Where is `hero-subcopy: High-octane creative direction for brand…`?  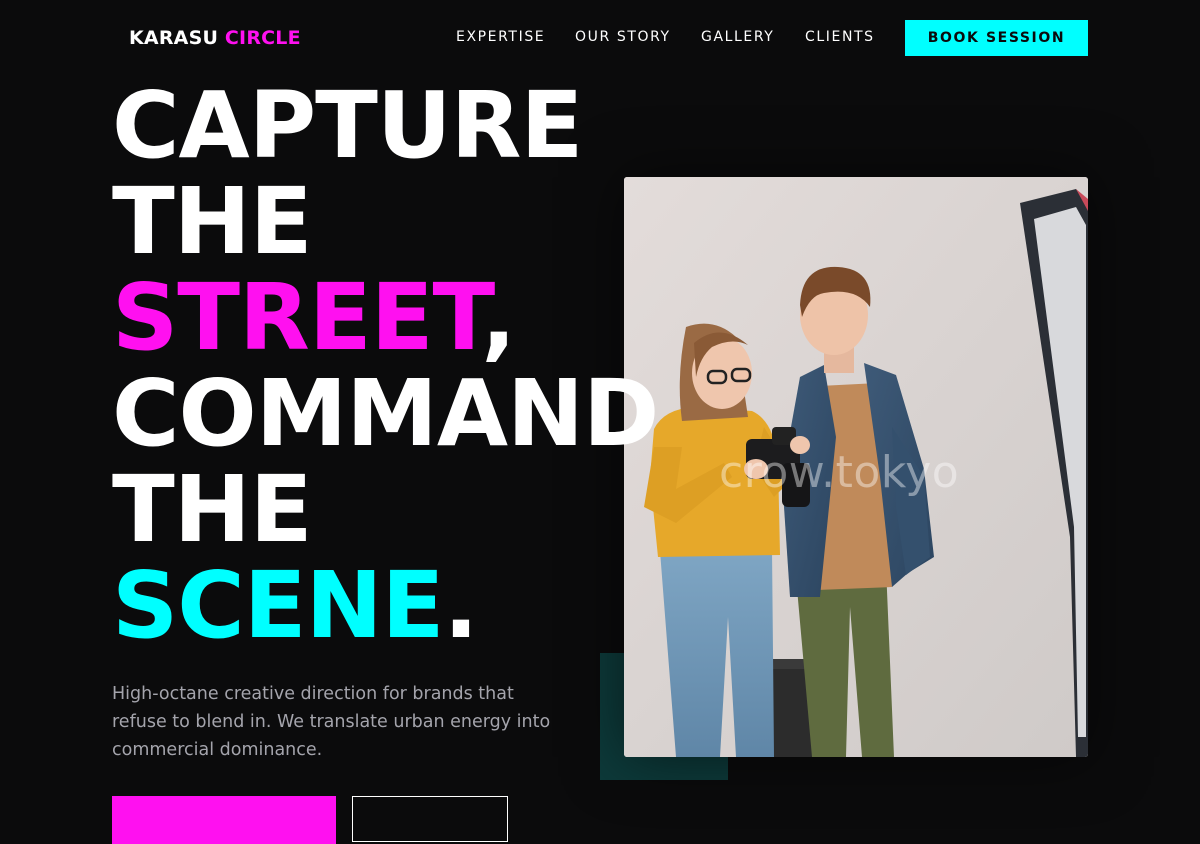 hero-subcopy: High-octane creative direction for brand… is located at coordinates (331, 722).